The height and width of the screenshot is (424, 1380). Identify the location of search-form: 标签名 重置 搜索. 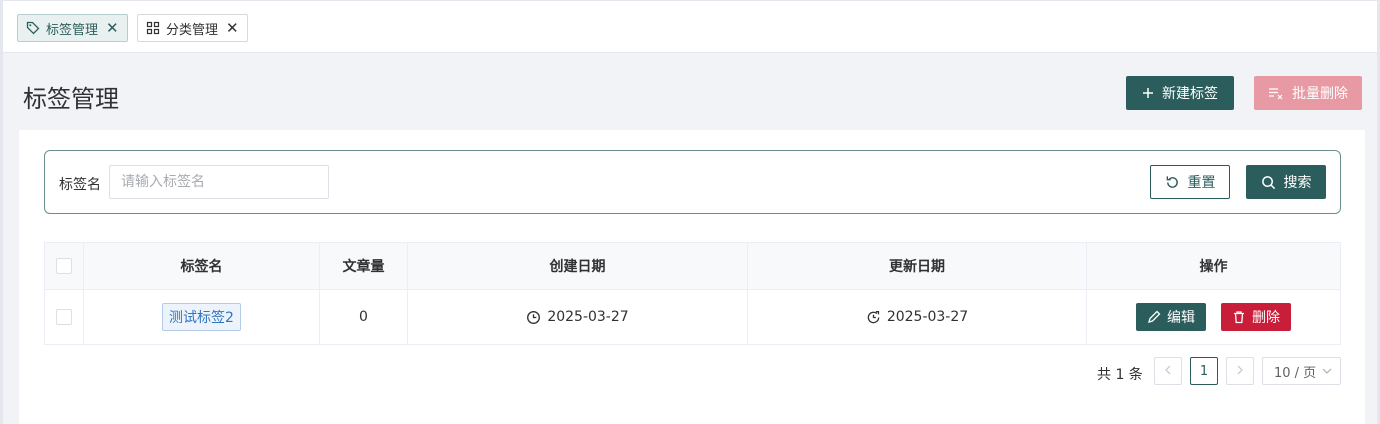
(692, 182).